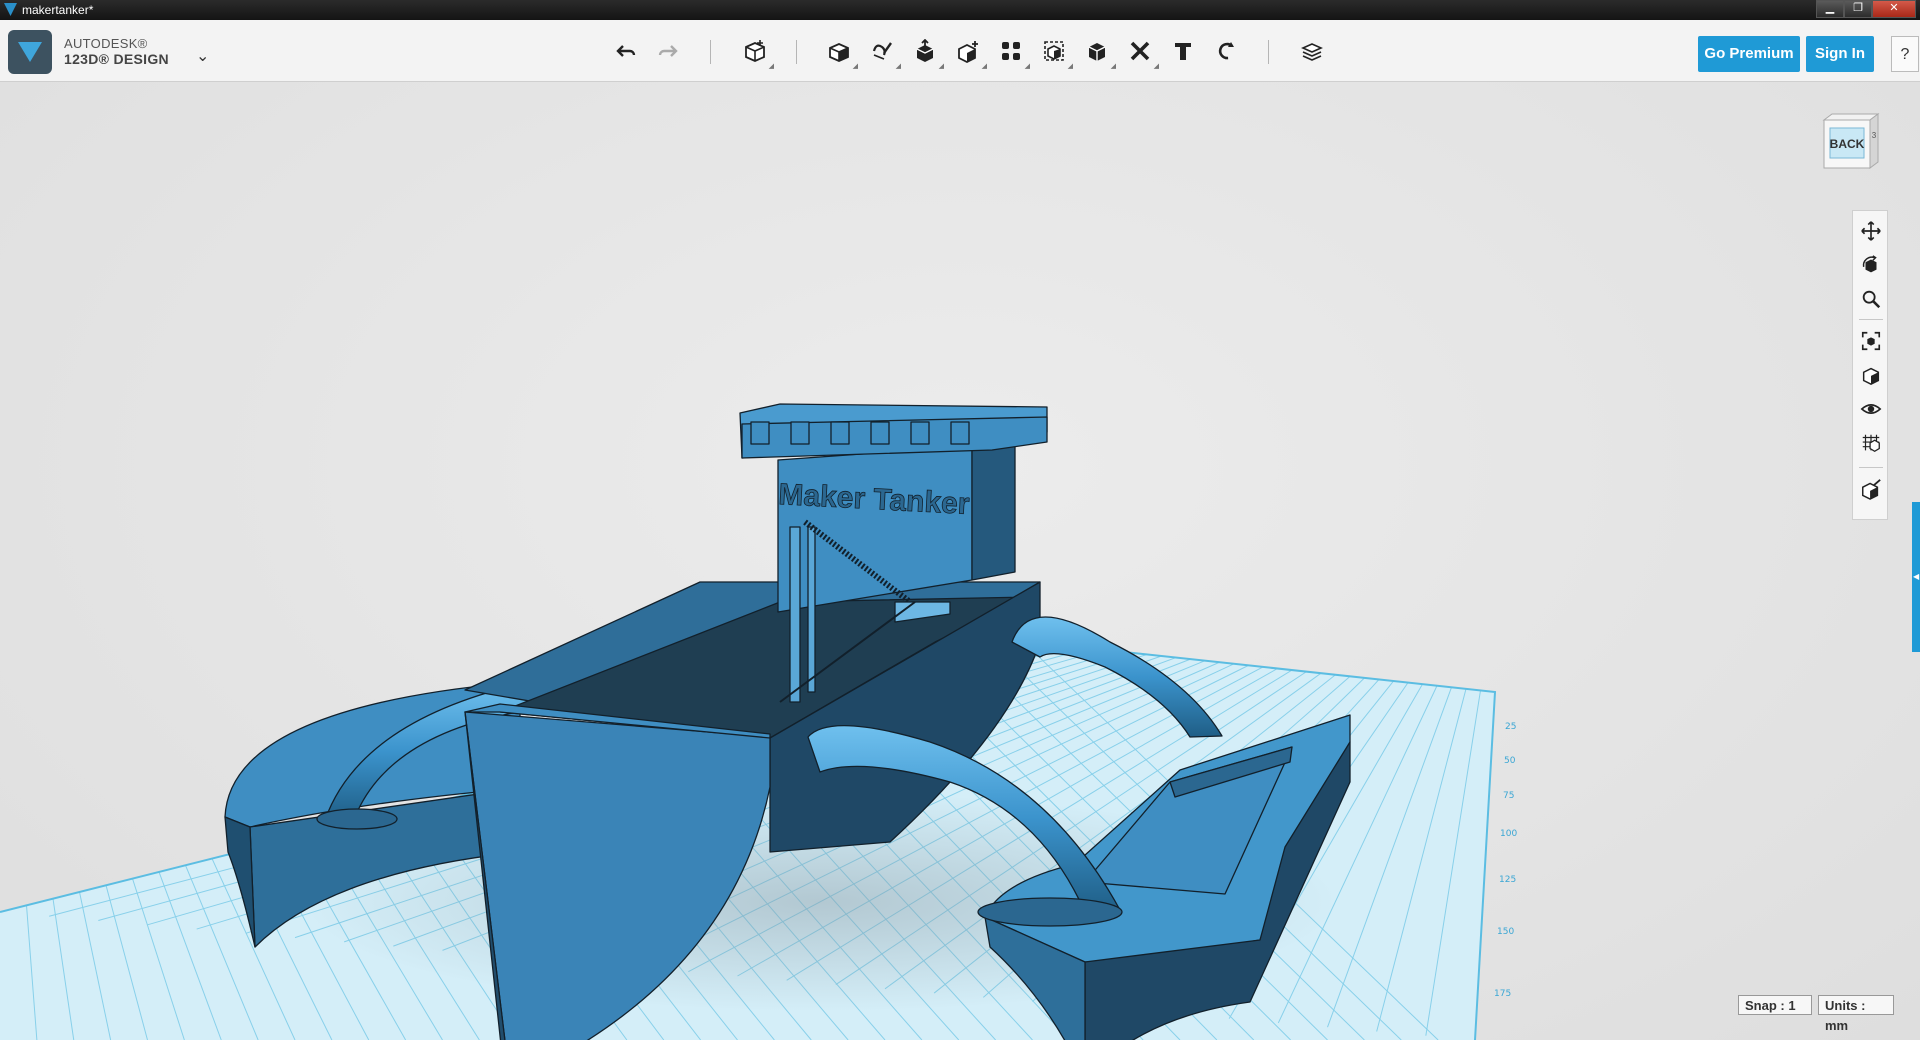  Describe the element at coordinates (1099, 53) in the screenshot. I see `measure-icon: ◢` at that location.